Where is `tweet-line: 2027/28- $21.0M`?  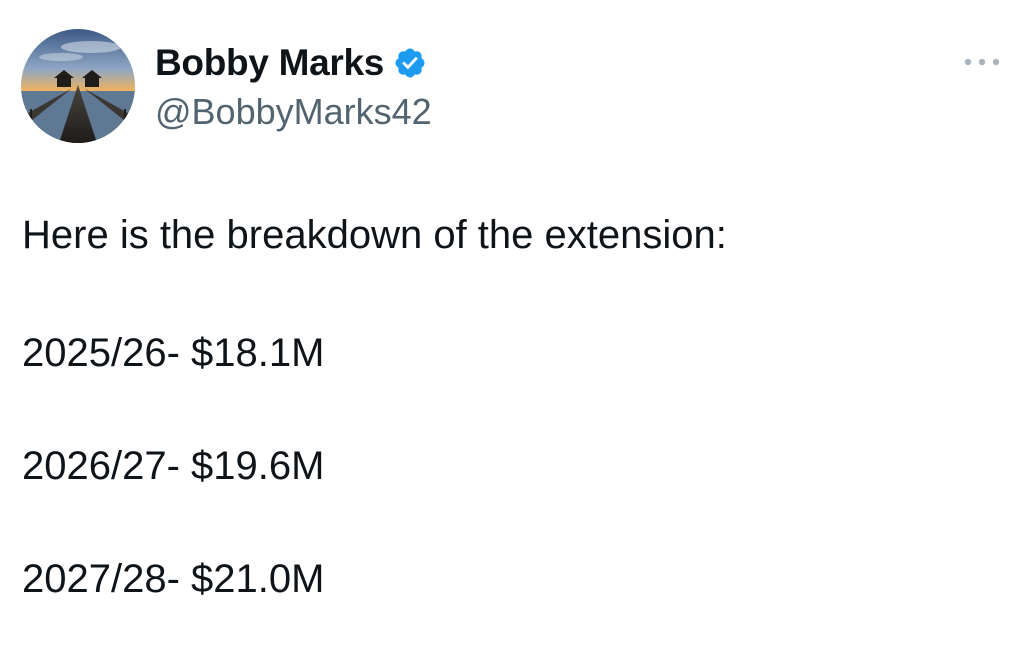
tweet-line: 2027/28- $21.0M is located at coordinates (173, 579).